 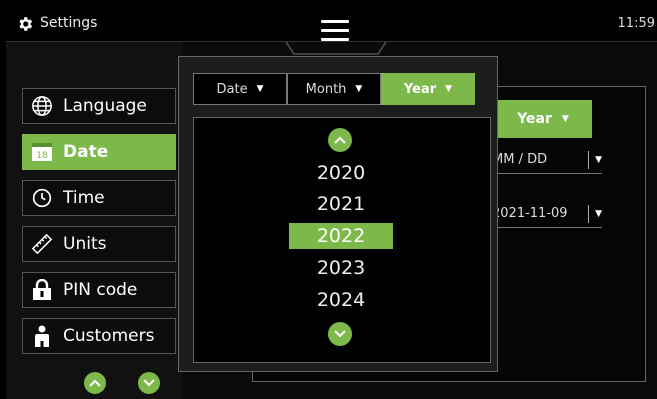 What do you see at coordinates (341, 236) in the screenshot?
I see `year-option-selected: 2022` at bounding box center [341, 236].